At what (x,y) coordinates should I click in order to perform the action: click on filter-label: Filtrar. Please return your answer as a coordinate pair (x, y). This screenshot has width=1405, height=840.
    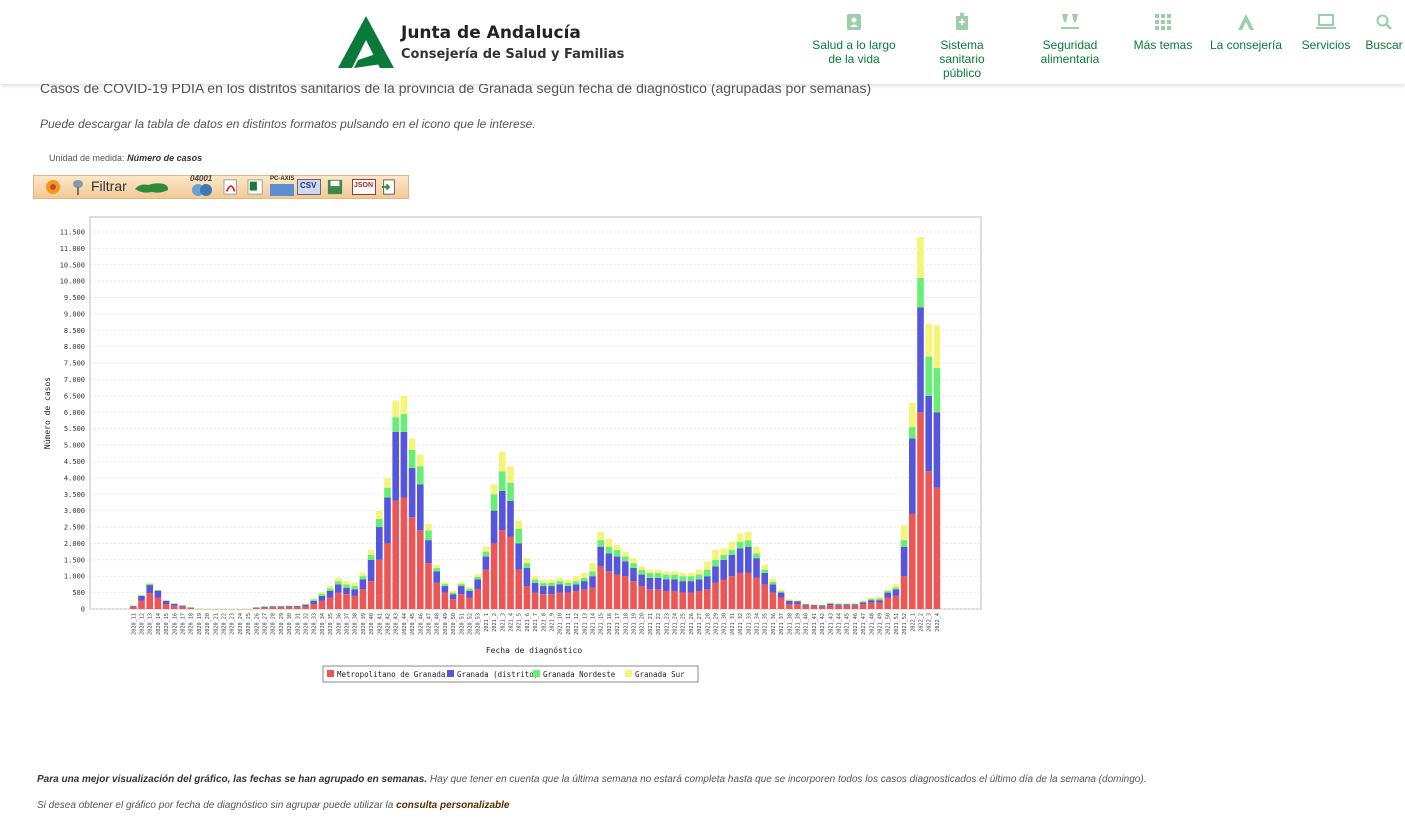
    Looking at the image, I should click on (109, 186).